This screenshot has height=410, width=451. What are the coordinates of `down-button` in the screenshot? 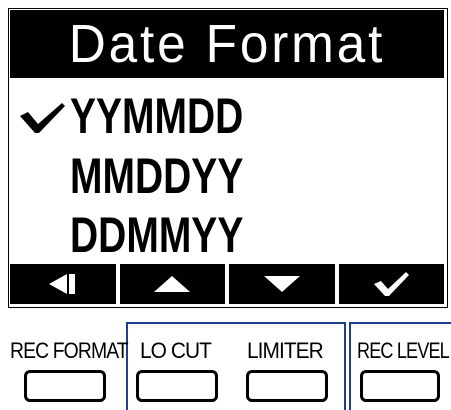 It's located at (282, 284).